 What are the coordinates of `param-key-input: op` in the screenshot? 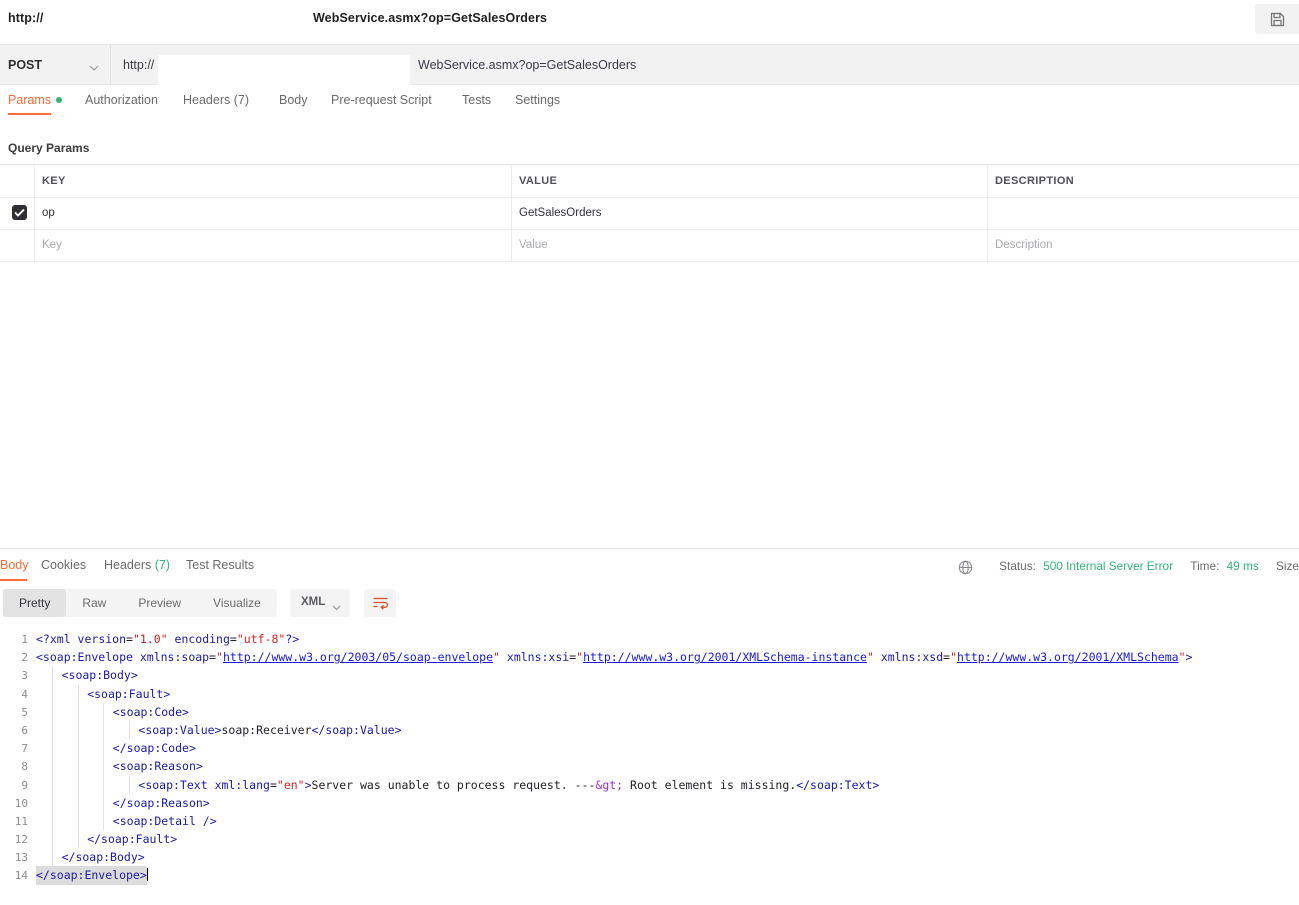 It's located at (48, 213).